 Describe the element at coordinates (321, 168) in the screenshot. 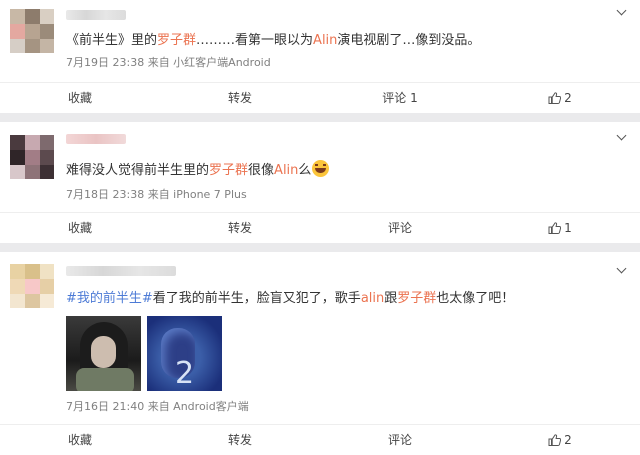

I see `laughing-tears-emoji-icon` at that location.